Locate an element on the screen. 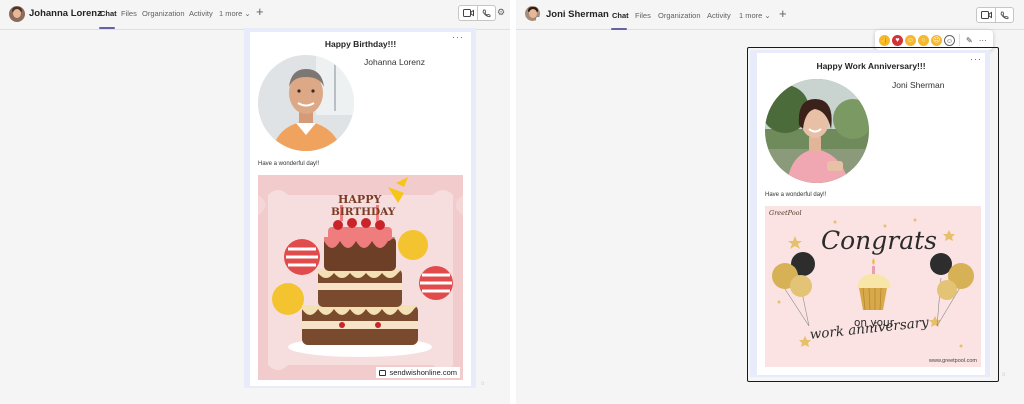 This screenshot has height=404, width=1024. cake-headline-2: BIRTHDAY is located at coordinates (363, 212).